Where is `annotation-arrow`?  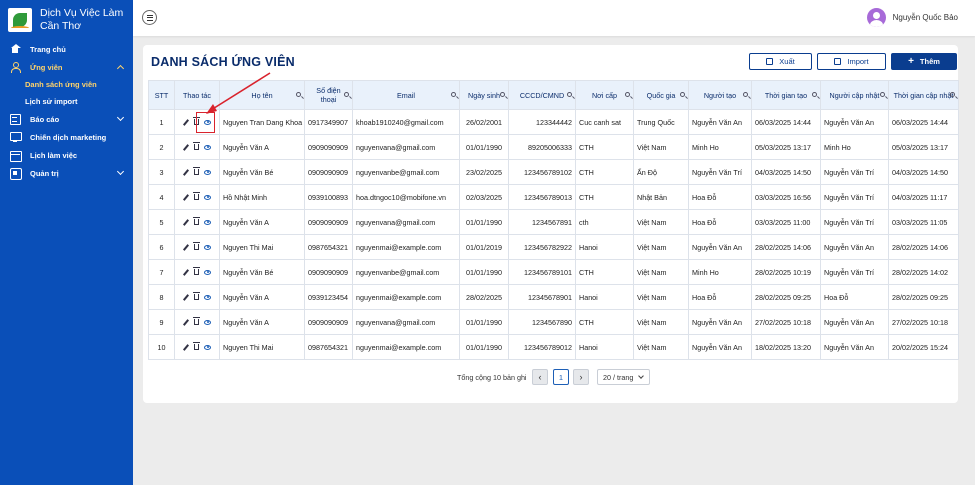 annotation-arrow is located at coordinates (238, 93).